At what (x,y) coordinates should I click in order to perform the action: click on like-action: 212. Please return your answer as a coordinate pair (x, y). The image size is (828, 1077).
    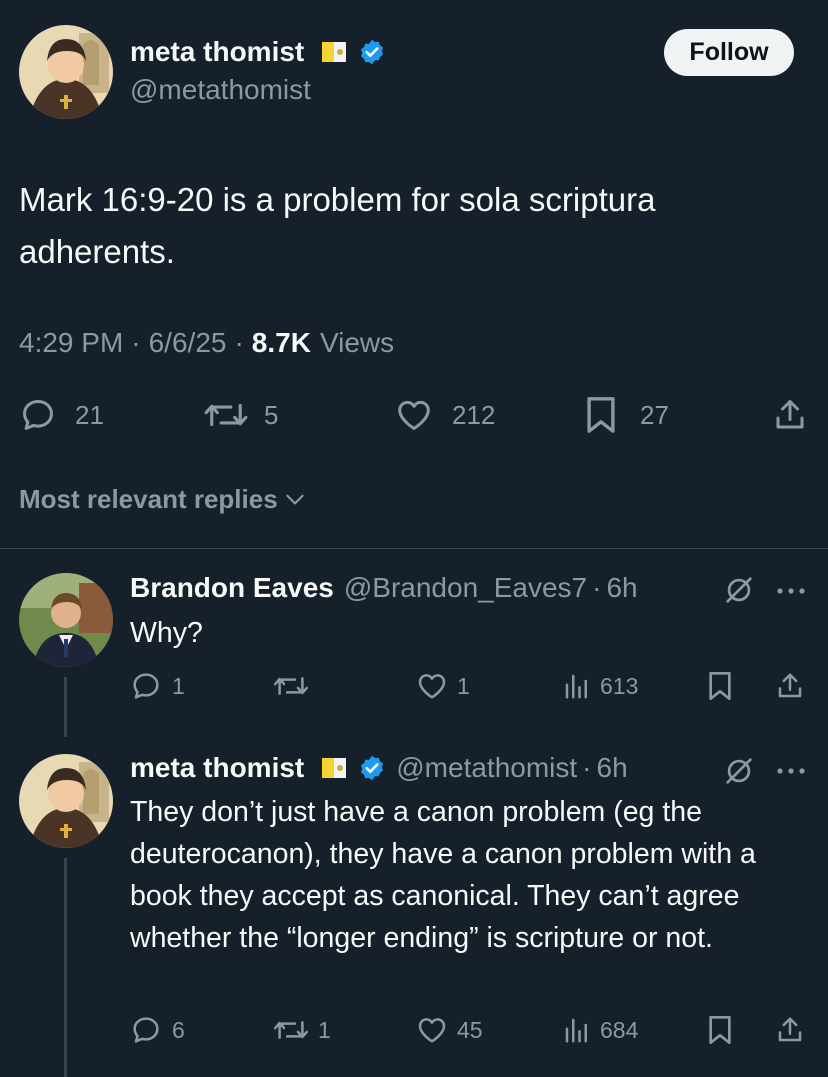
    Looking at the image, I should click on (444, 415).